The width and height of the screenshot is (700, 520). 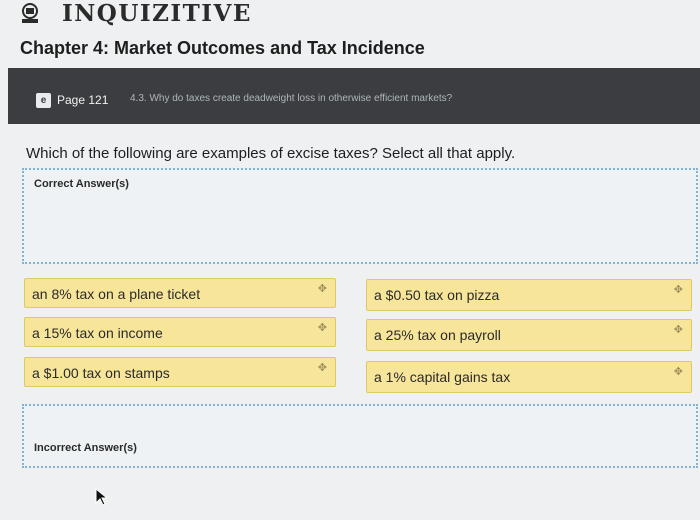 What do you see at coordinates (437, 295) in the screenshot?
I see `answer-chip-label: a $0.50 tax on pizza` at bounding box center [437, 295].